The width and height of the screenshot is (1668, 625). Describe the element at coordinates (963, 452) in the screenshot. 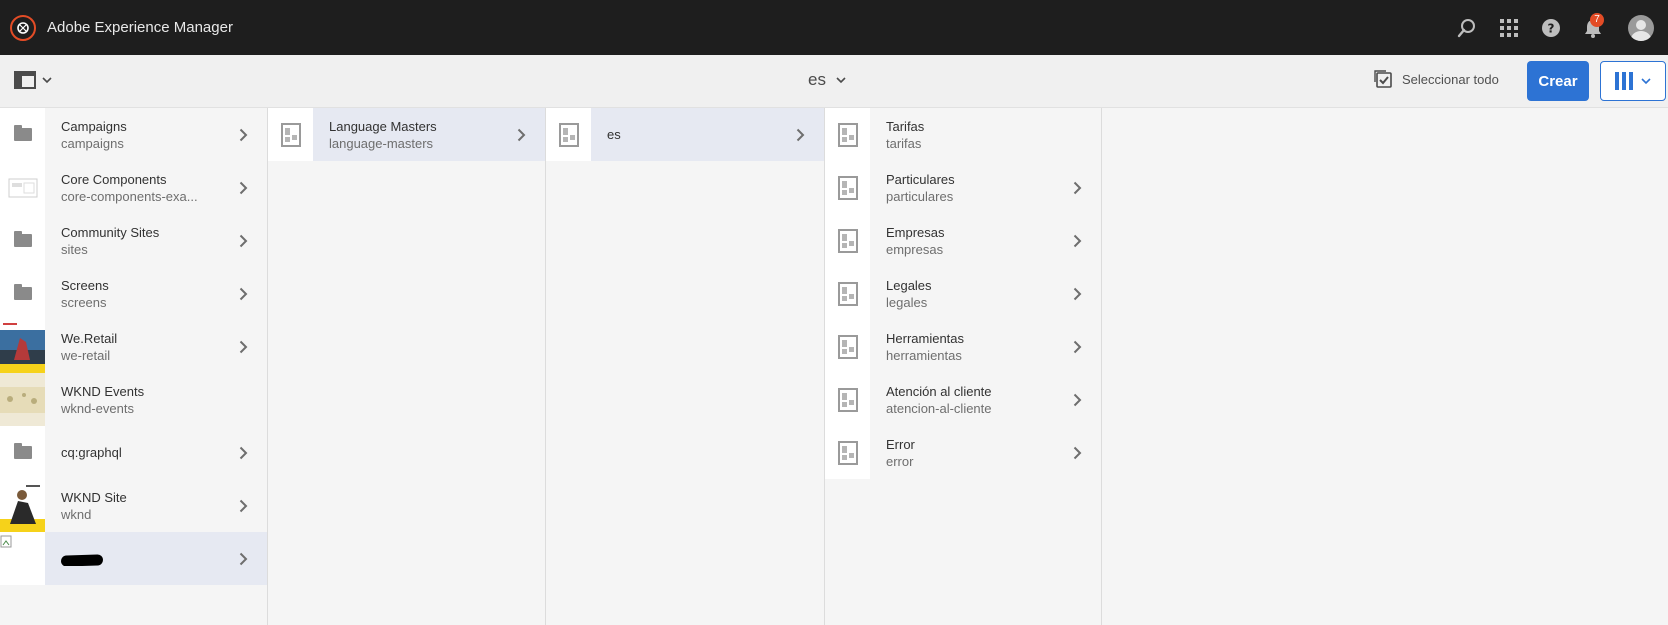

I see `column-item: Error error` at that location.